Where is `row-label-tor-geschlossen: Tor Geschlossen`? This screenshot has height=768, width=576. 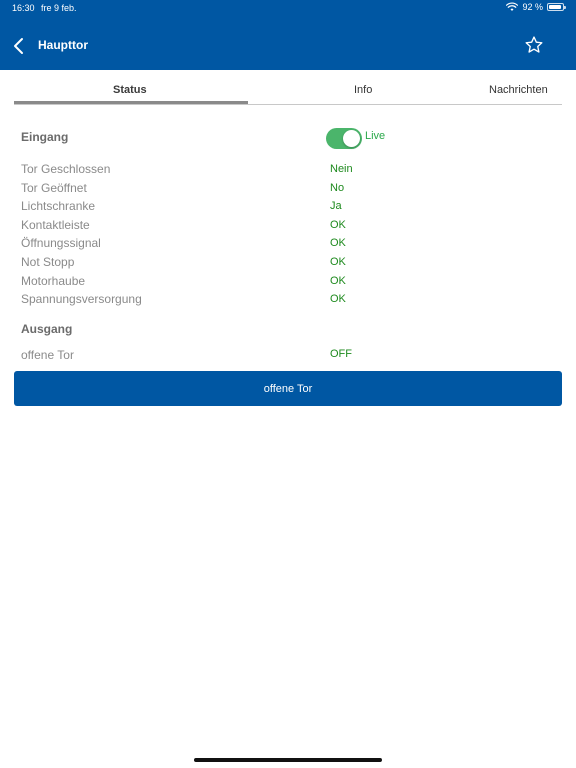
row-label-tor-geschlossen: Tor Geschlossen is located at coordinates (66, 169).